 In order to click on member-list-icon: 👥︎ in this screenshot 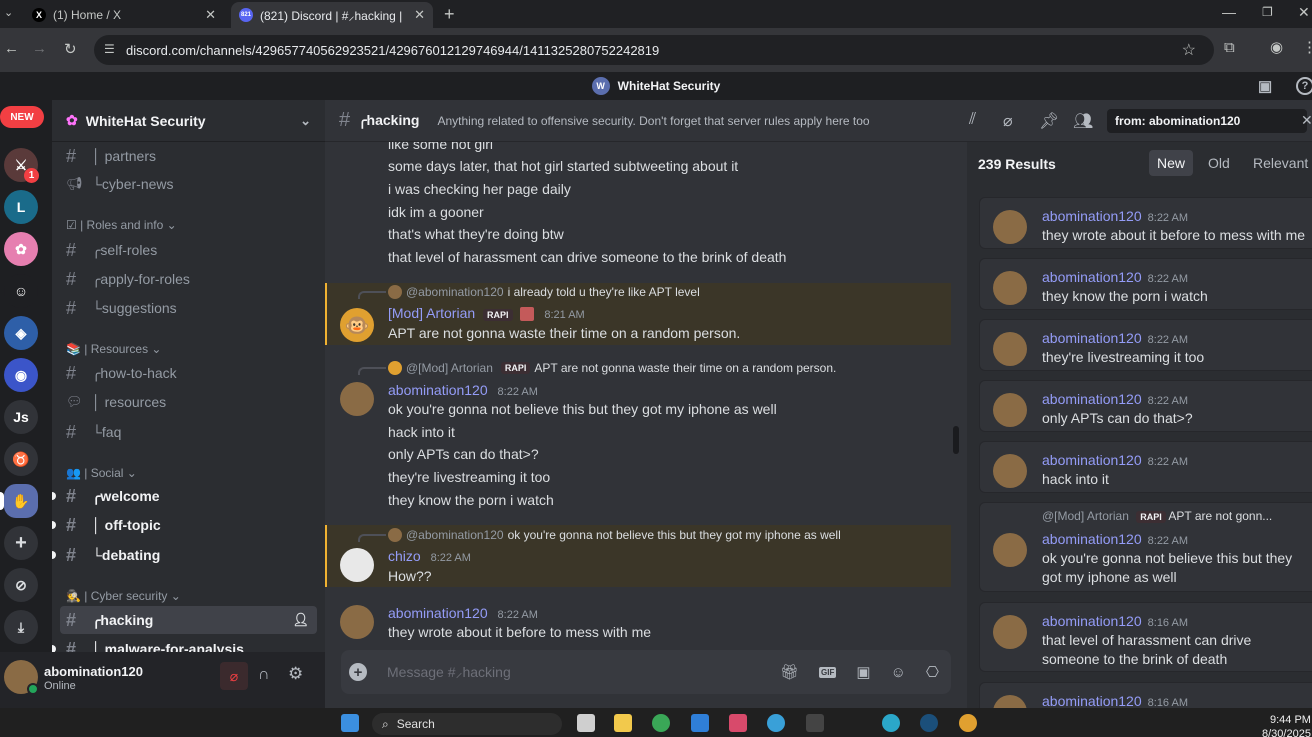, I will do `click(1083, 121)`.